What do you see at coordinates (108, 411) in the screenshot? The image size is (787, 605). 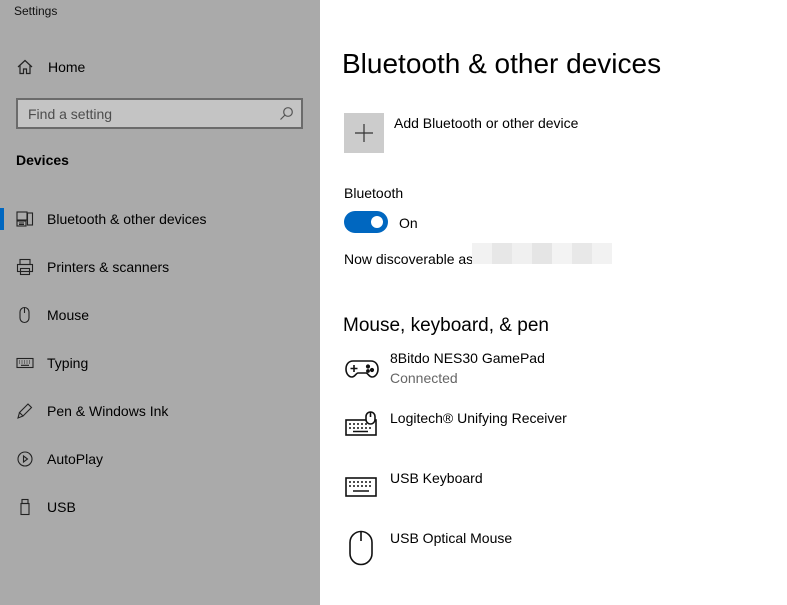 I see `sidebar-item-label: Pen & Windows Ink` at bounding box center [108, 411].